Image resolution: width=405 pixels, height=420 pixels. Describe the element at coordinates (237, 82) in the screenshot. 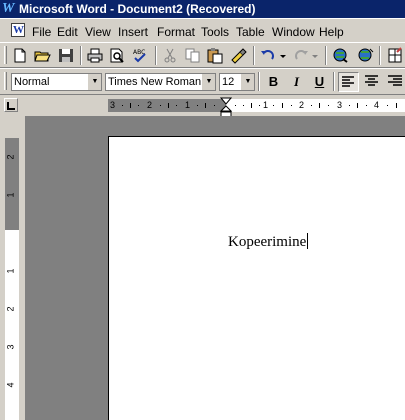

I see `font-size-dropdown: 12 ▼` at that location.